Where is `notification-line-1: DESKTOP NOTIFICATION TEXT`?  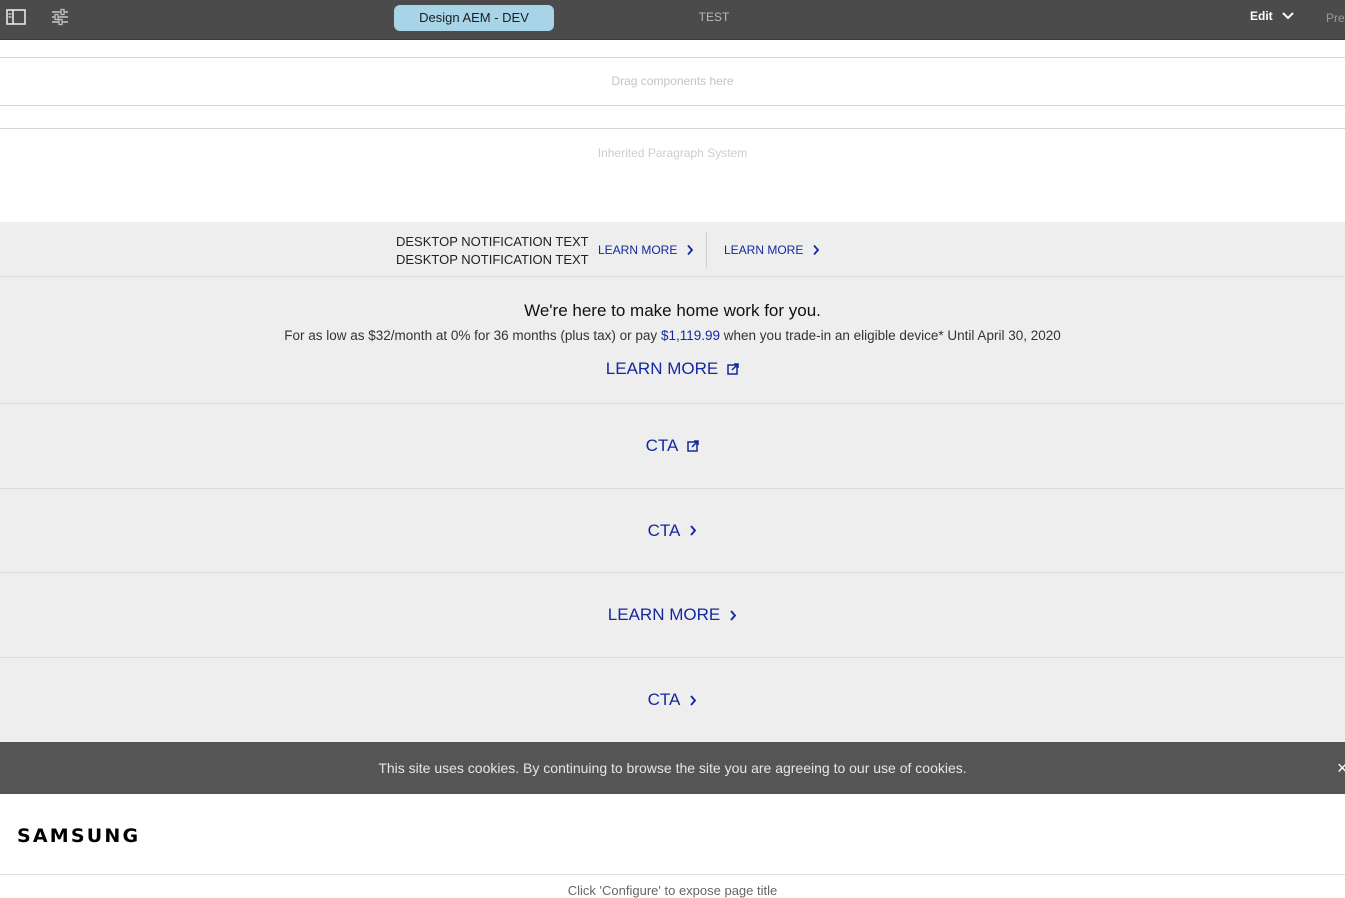 notification-line-1: DESKTOP NOTIFICATION TEXT is located at coordinates (492, 241).